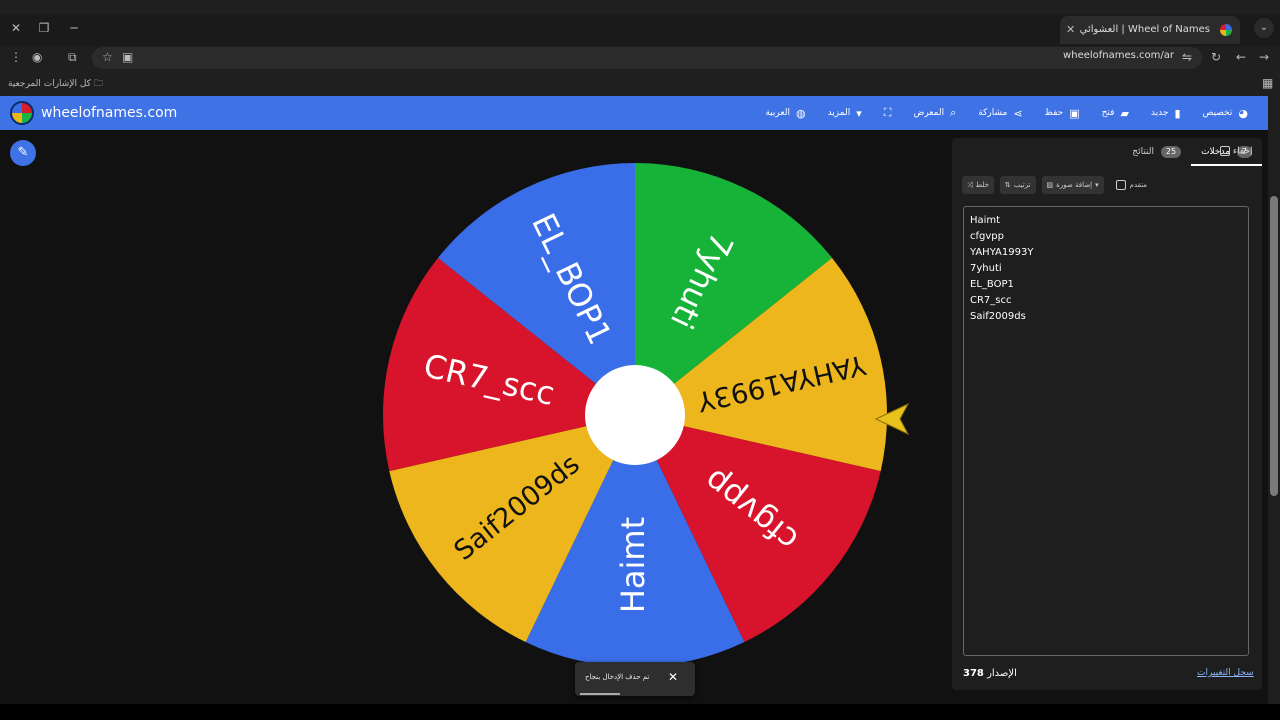  What do you see at coordinates (1177, 113) in the screenshot?
I see `file-icon: ▮` at bounding box center [1177, 113].